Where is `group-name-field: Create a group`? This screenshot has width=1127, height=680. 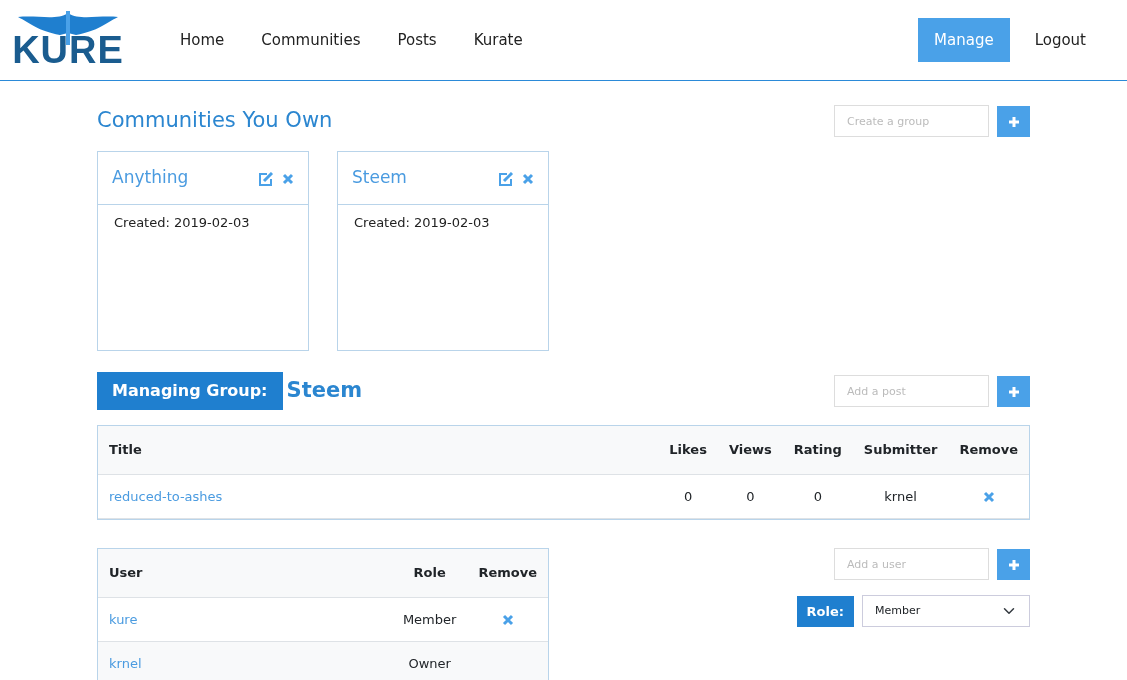 group-name-field: Create a group is located at coordinates (911, 121).